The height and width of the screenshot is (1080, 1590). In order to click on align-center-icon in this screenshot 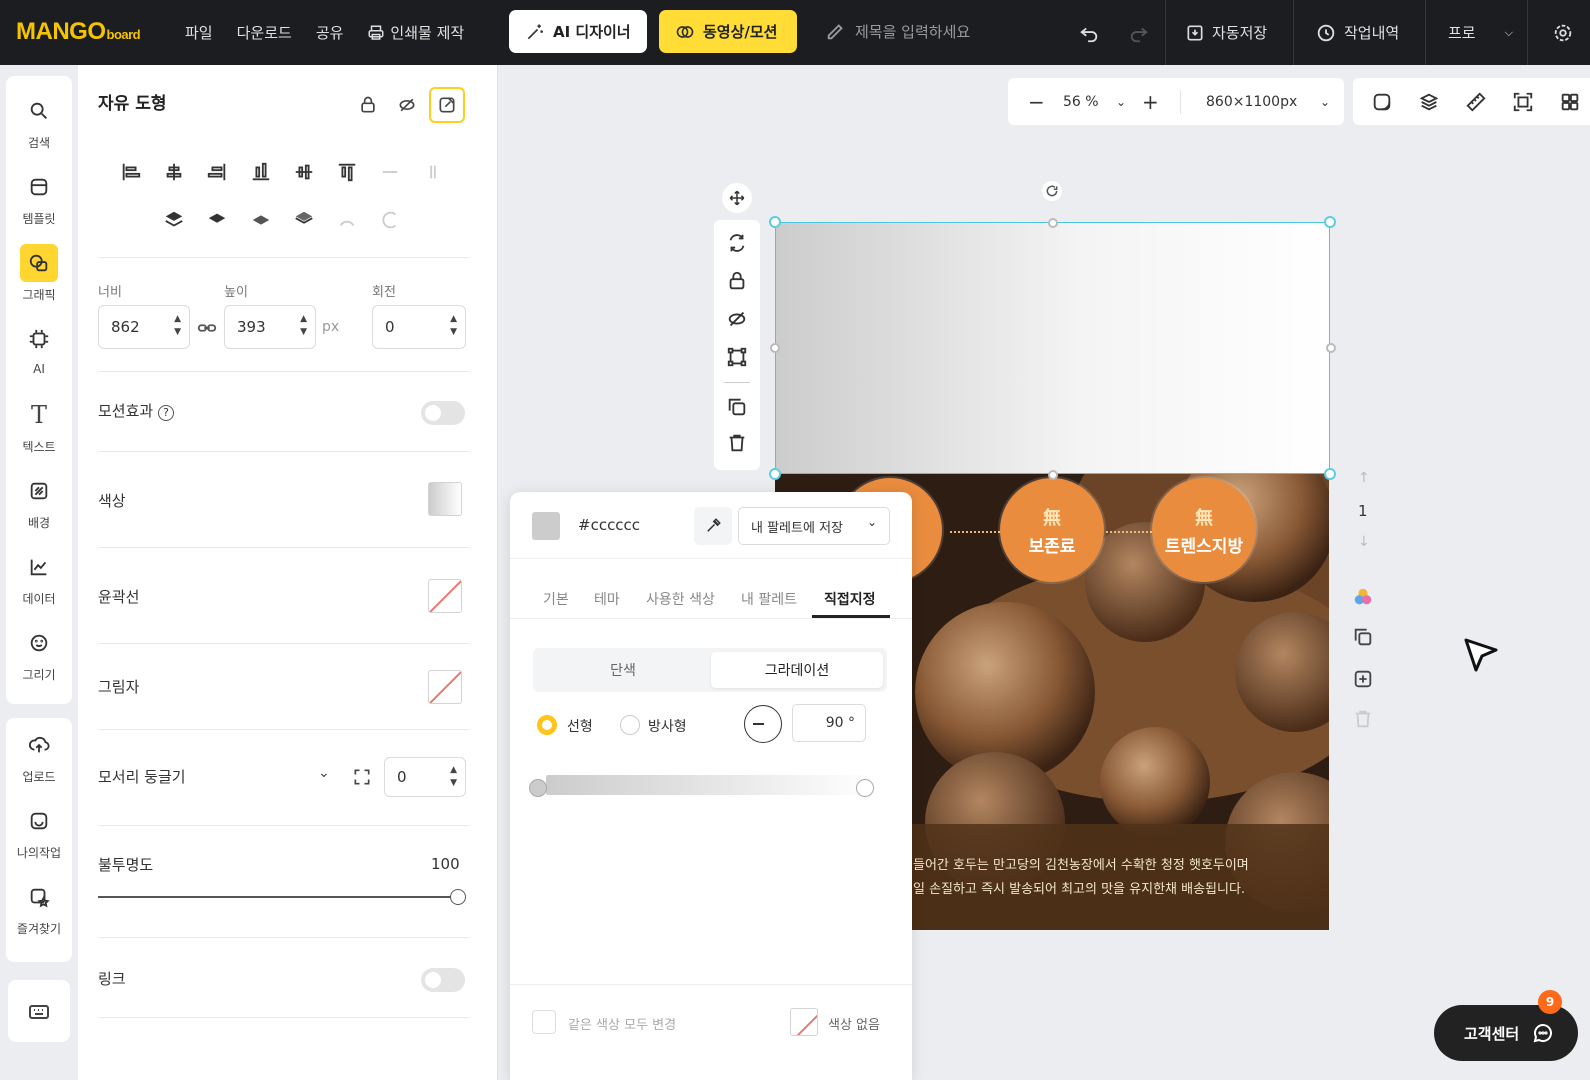, I will do `click(174, 172)`.